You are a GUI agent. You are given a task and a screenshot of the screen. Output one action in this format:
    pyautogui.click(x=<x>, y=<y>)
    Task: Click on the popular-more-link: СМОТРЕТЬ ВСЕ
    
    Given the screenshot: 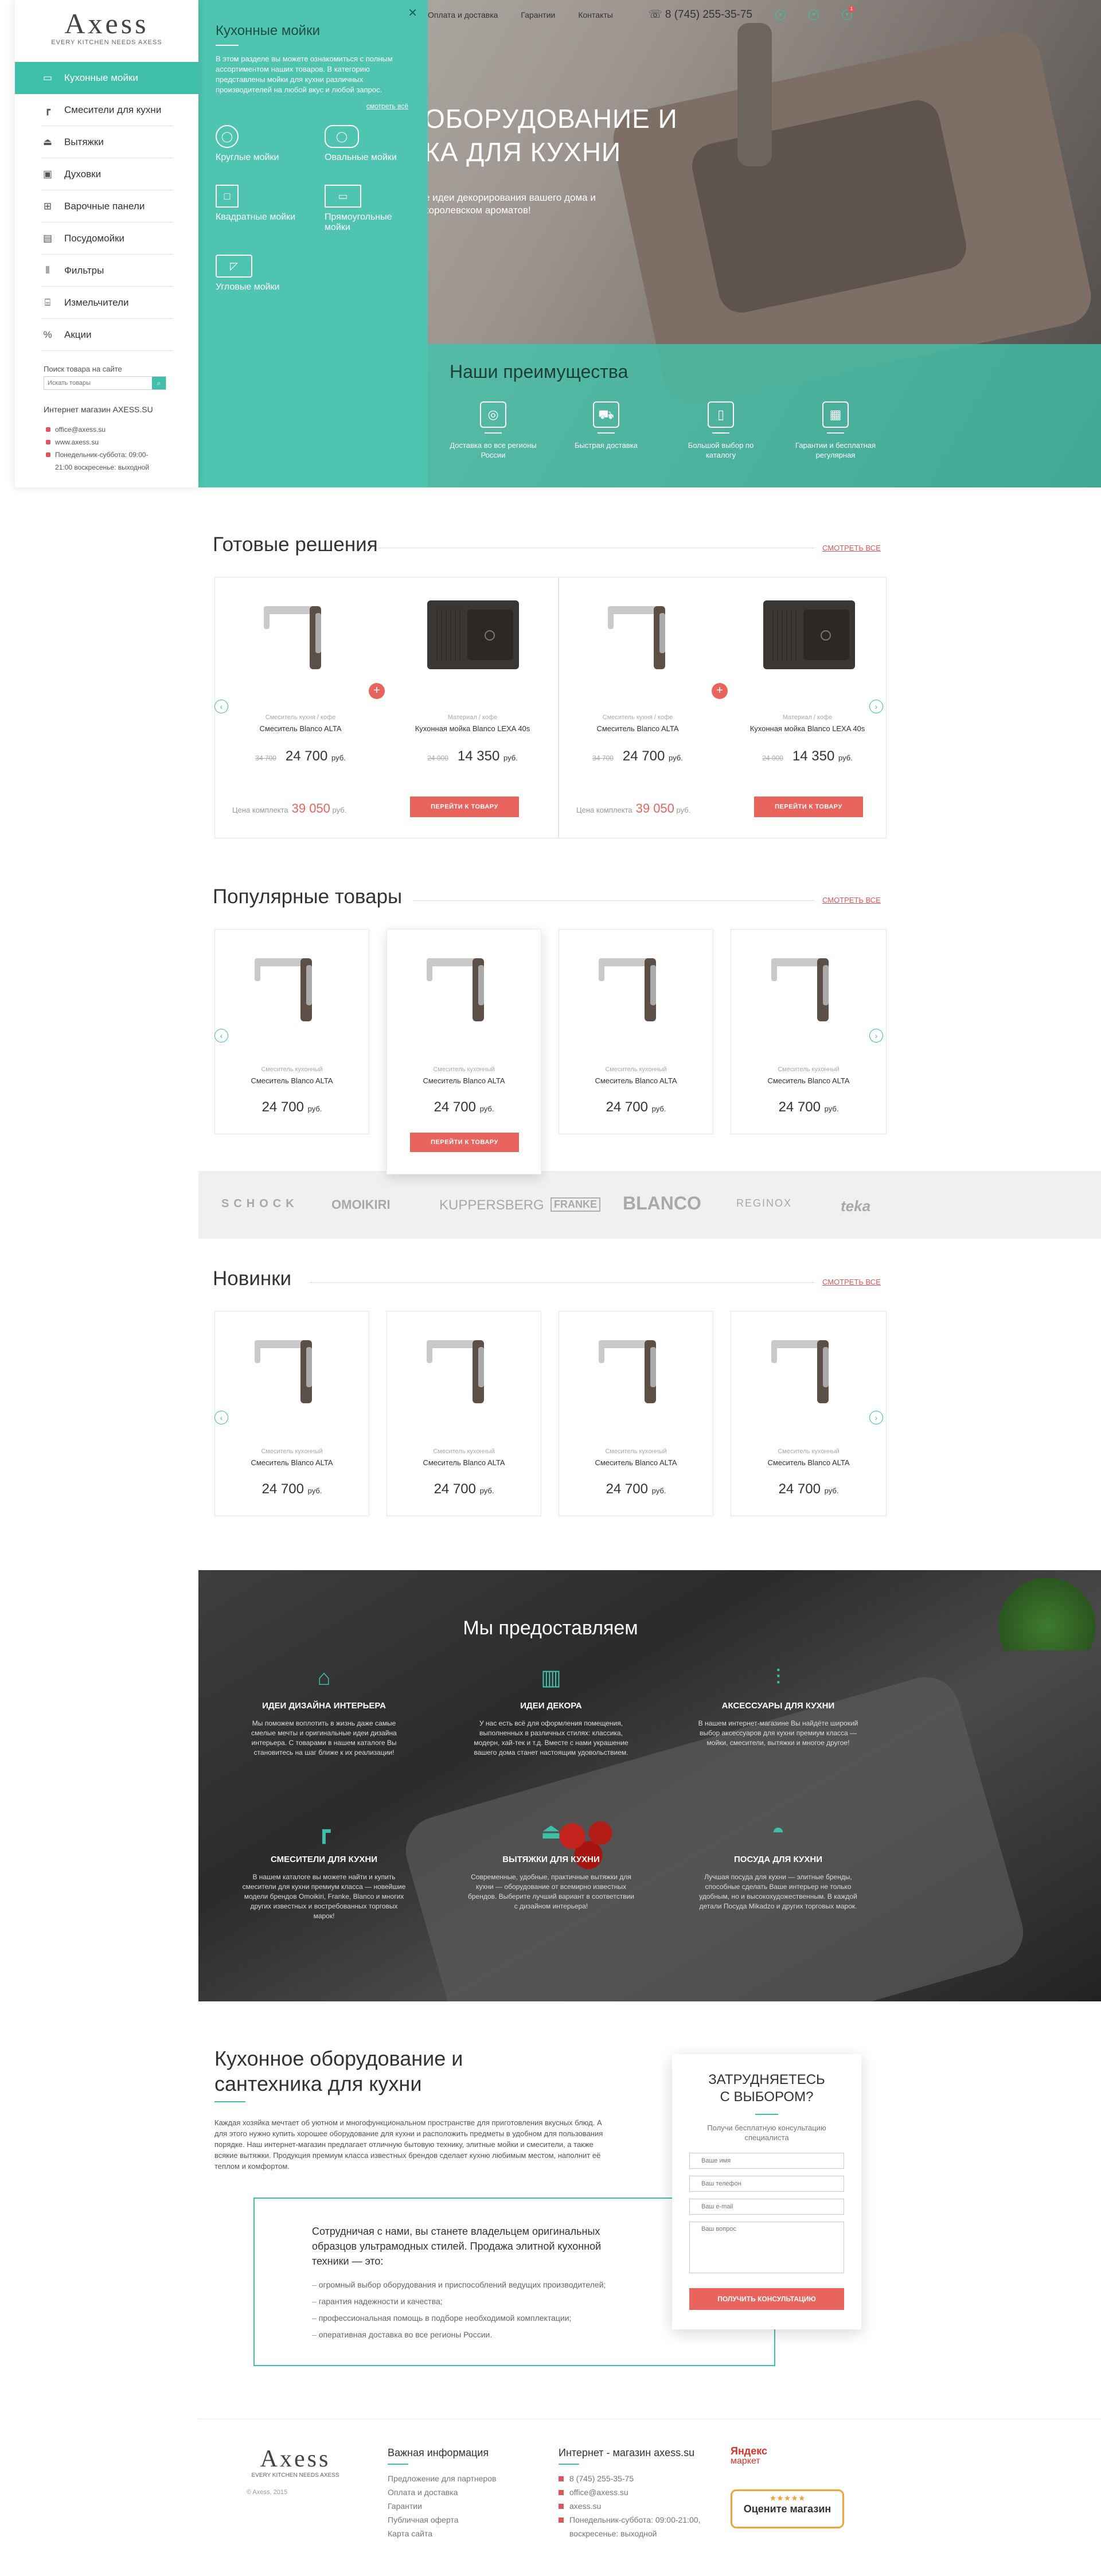 What is the action you would take?
    pyautogui.click(x=852, y=900)
    